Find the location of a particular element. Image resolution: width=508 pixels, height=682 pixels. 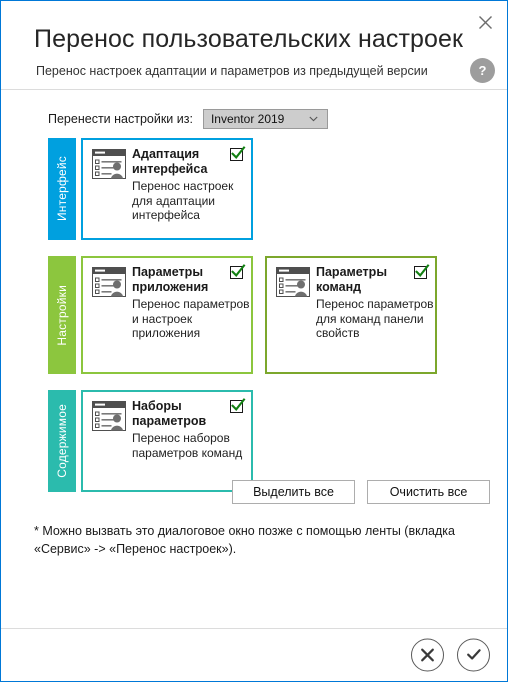

group-tab-label: Интерфейс is located at coordinates (62, 189).